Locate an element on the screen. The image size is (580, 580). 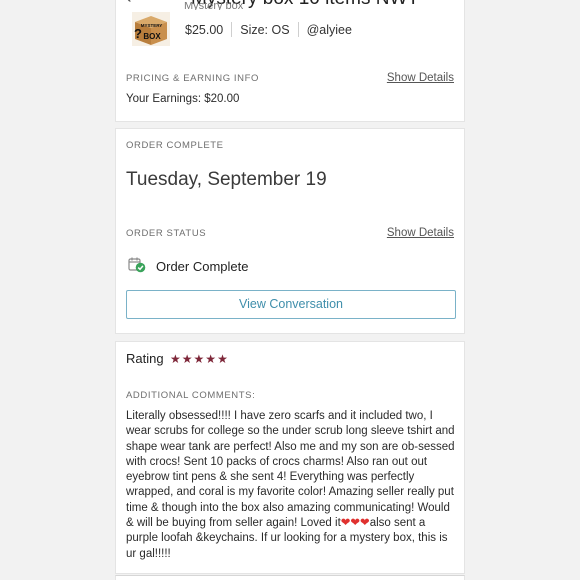
pricing-section-label: PRICING & EARNING INFO is located at coordinates (193, 78).